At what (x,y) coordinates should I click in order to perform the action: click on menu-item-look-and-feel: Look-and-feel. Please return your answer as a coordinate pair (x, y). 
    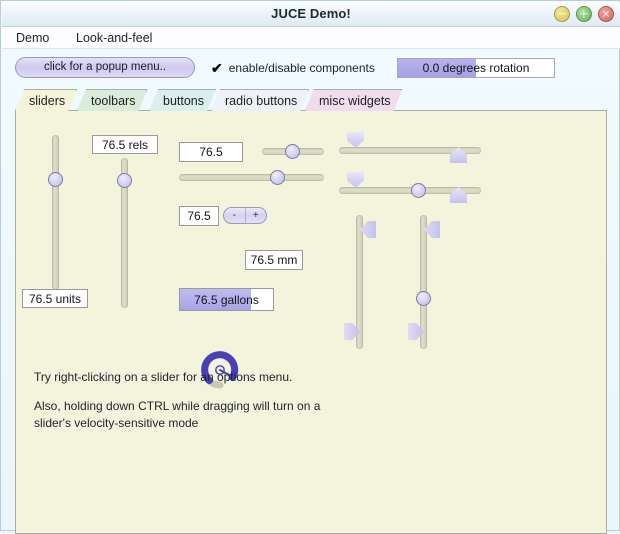
    Looking at the image, I should click on (114, 38).